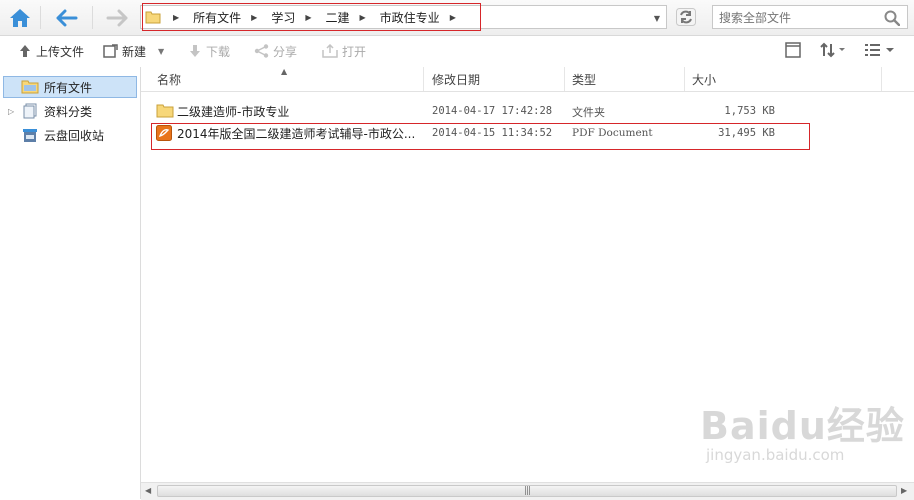 The width and height of the screenshot is (914, 500). Describe the element at coordinates (30, 135) in the screenshot. I see `recycle-bin-icon` at that location.